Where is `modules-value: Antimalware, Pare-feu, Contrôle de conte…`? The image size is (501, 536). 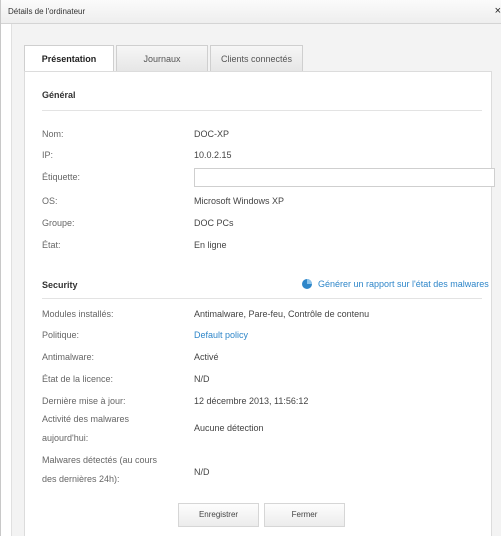 modules-value: Antimalware, Pare-feu, Contrôle de conte… is located at coordinates (282, 314).